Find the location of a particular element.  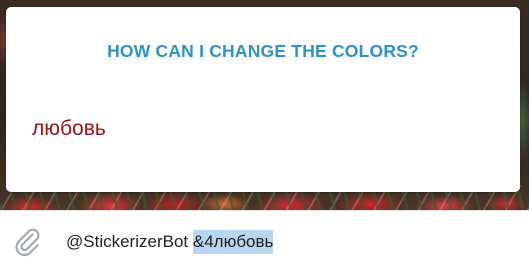

sticker-preview-title: HOW CAN I CHANGE THE COLORS? is located at coordinates (263, 51).